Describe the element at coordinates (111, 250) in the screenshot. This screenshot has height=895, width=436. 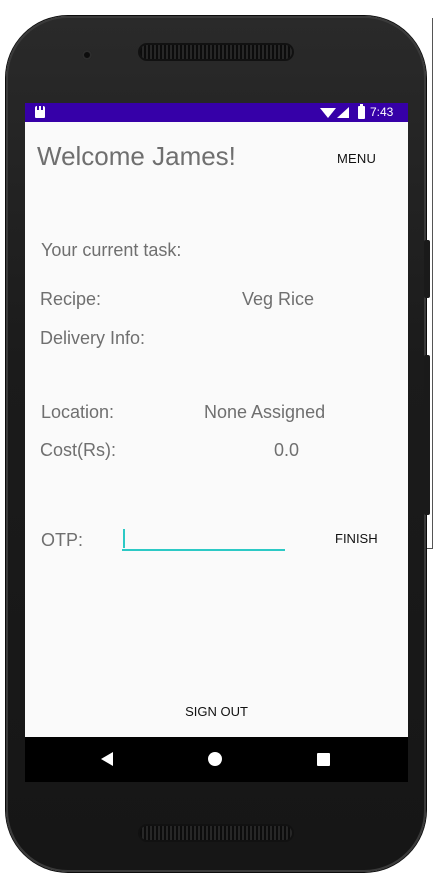
I see `current-task-heading: Your current task:` at that location.